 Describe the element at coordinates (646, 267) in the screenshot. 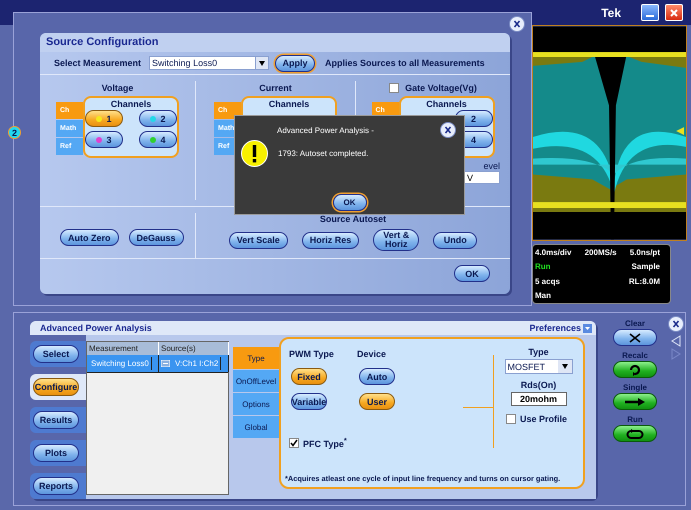

I see `readout-text: Sample` at that location.